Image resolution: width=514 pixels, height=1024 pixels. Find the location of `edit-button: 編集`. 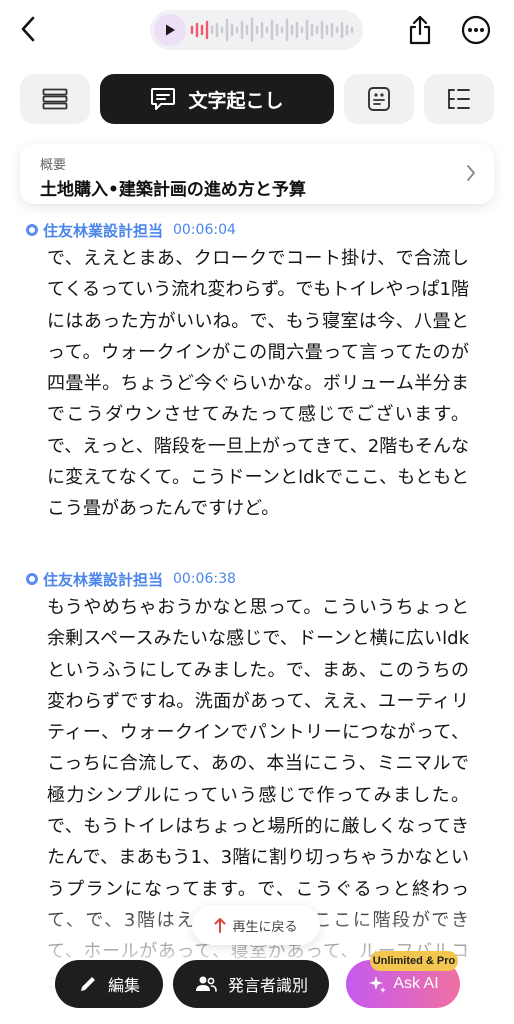

edit-button: 編集 is located at coordinates (109, 984).